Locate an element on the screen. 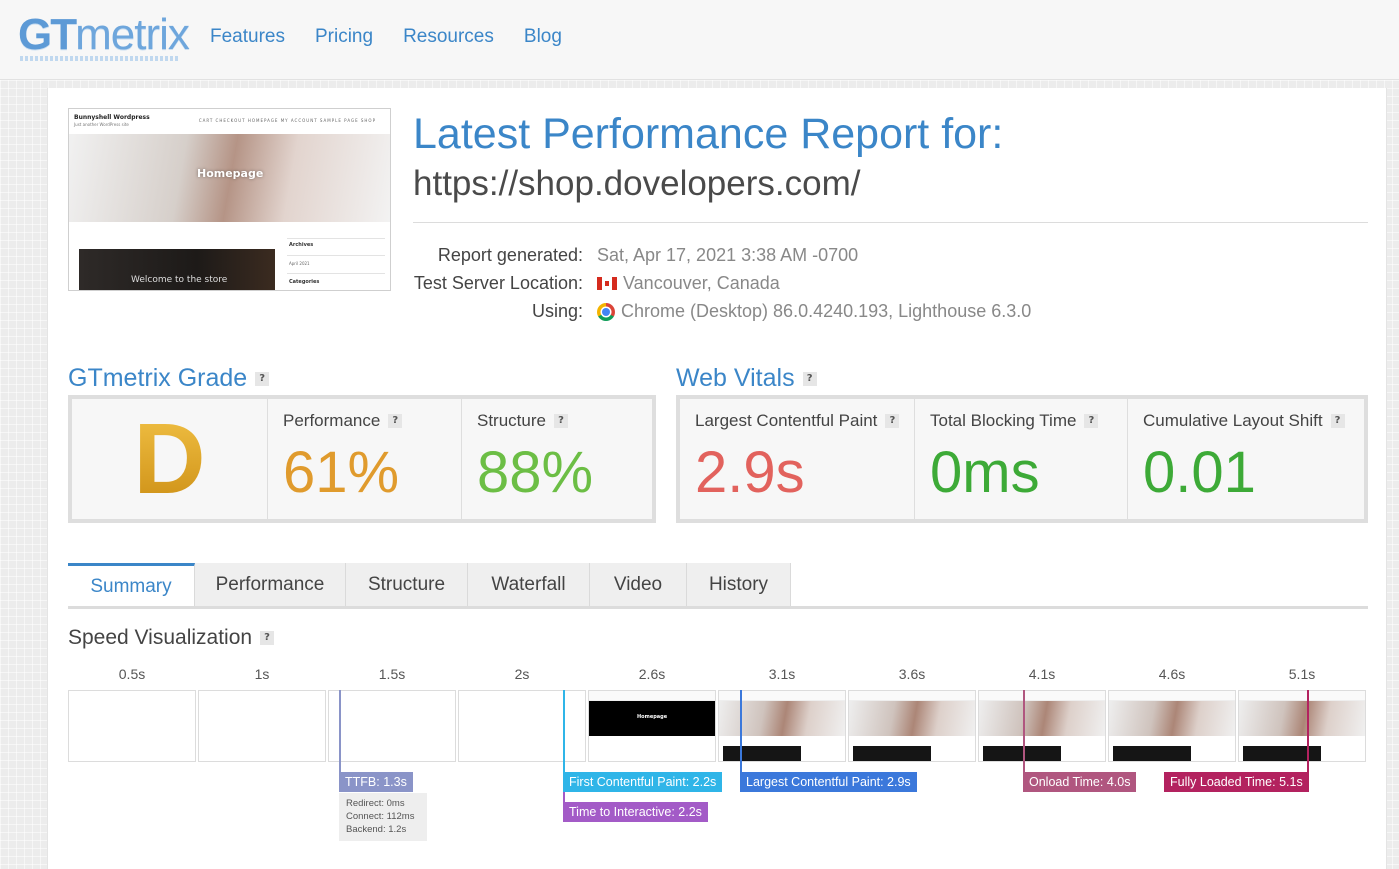 This screenshot has height=869, width=1399. structure-value: 88% is located at coordinates (535, 472).